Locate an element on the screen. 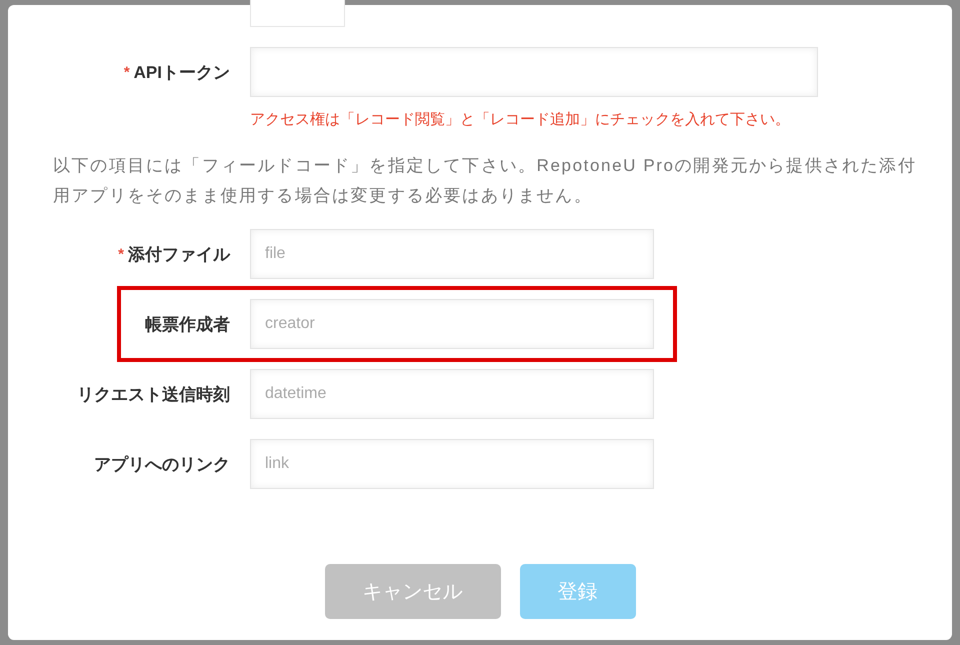 The width and height of the screenshot is (960, 645). input-field: link is located at coordinates (452, 464).